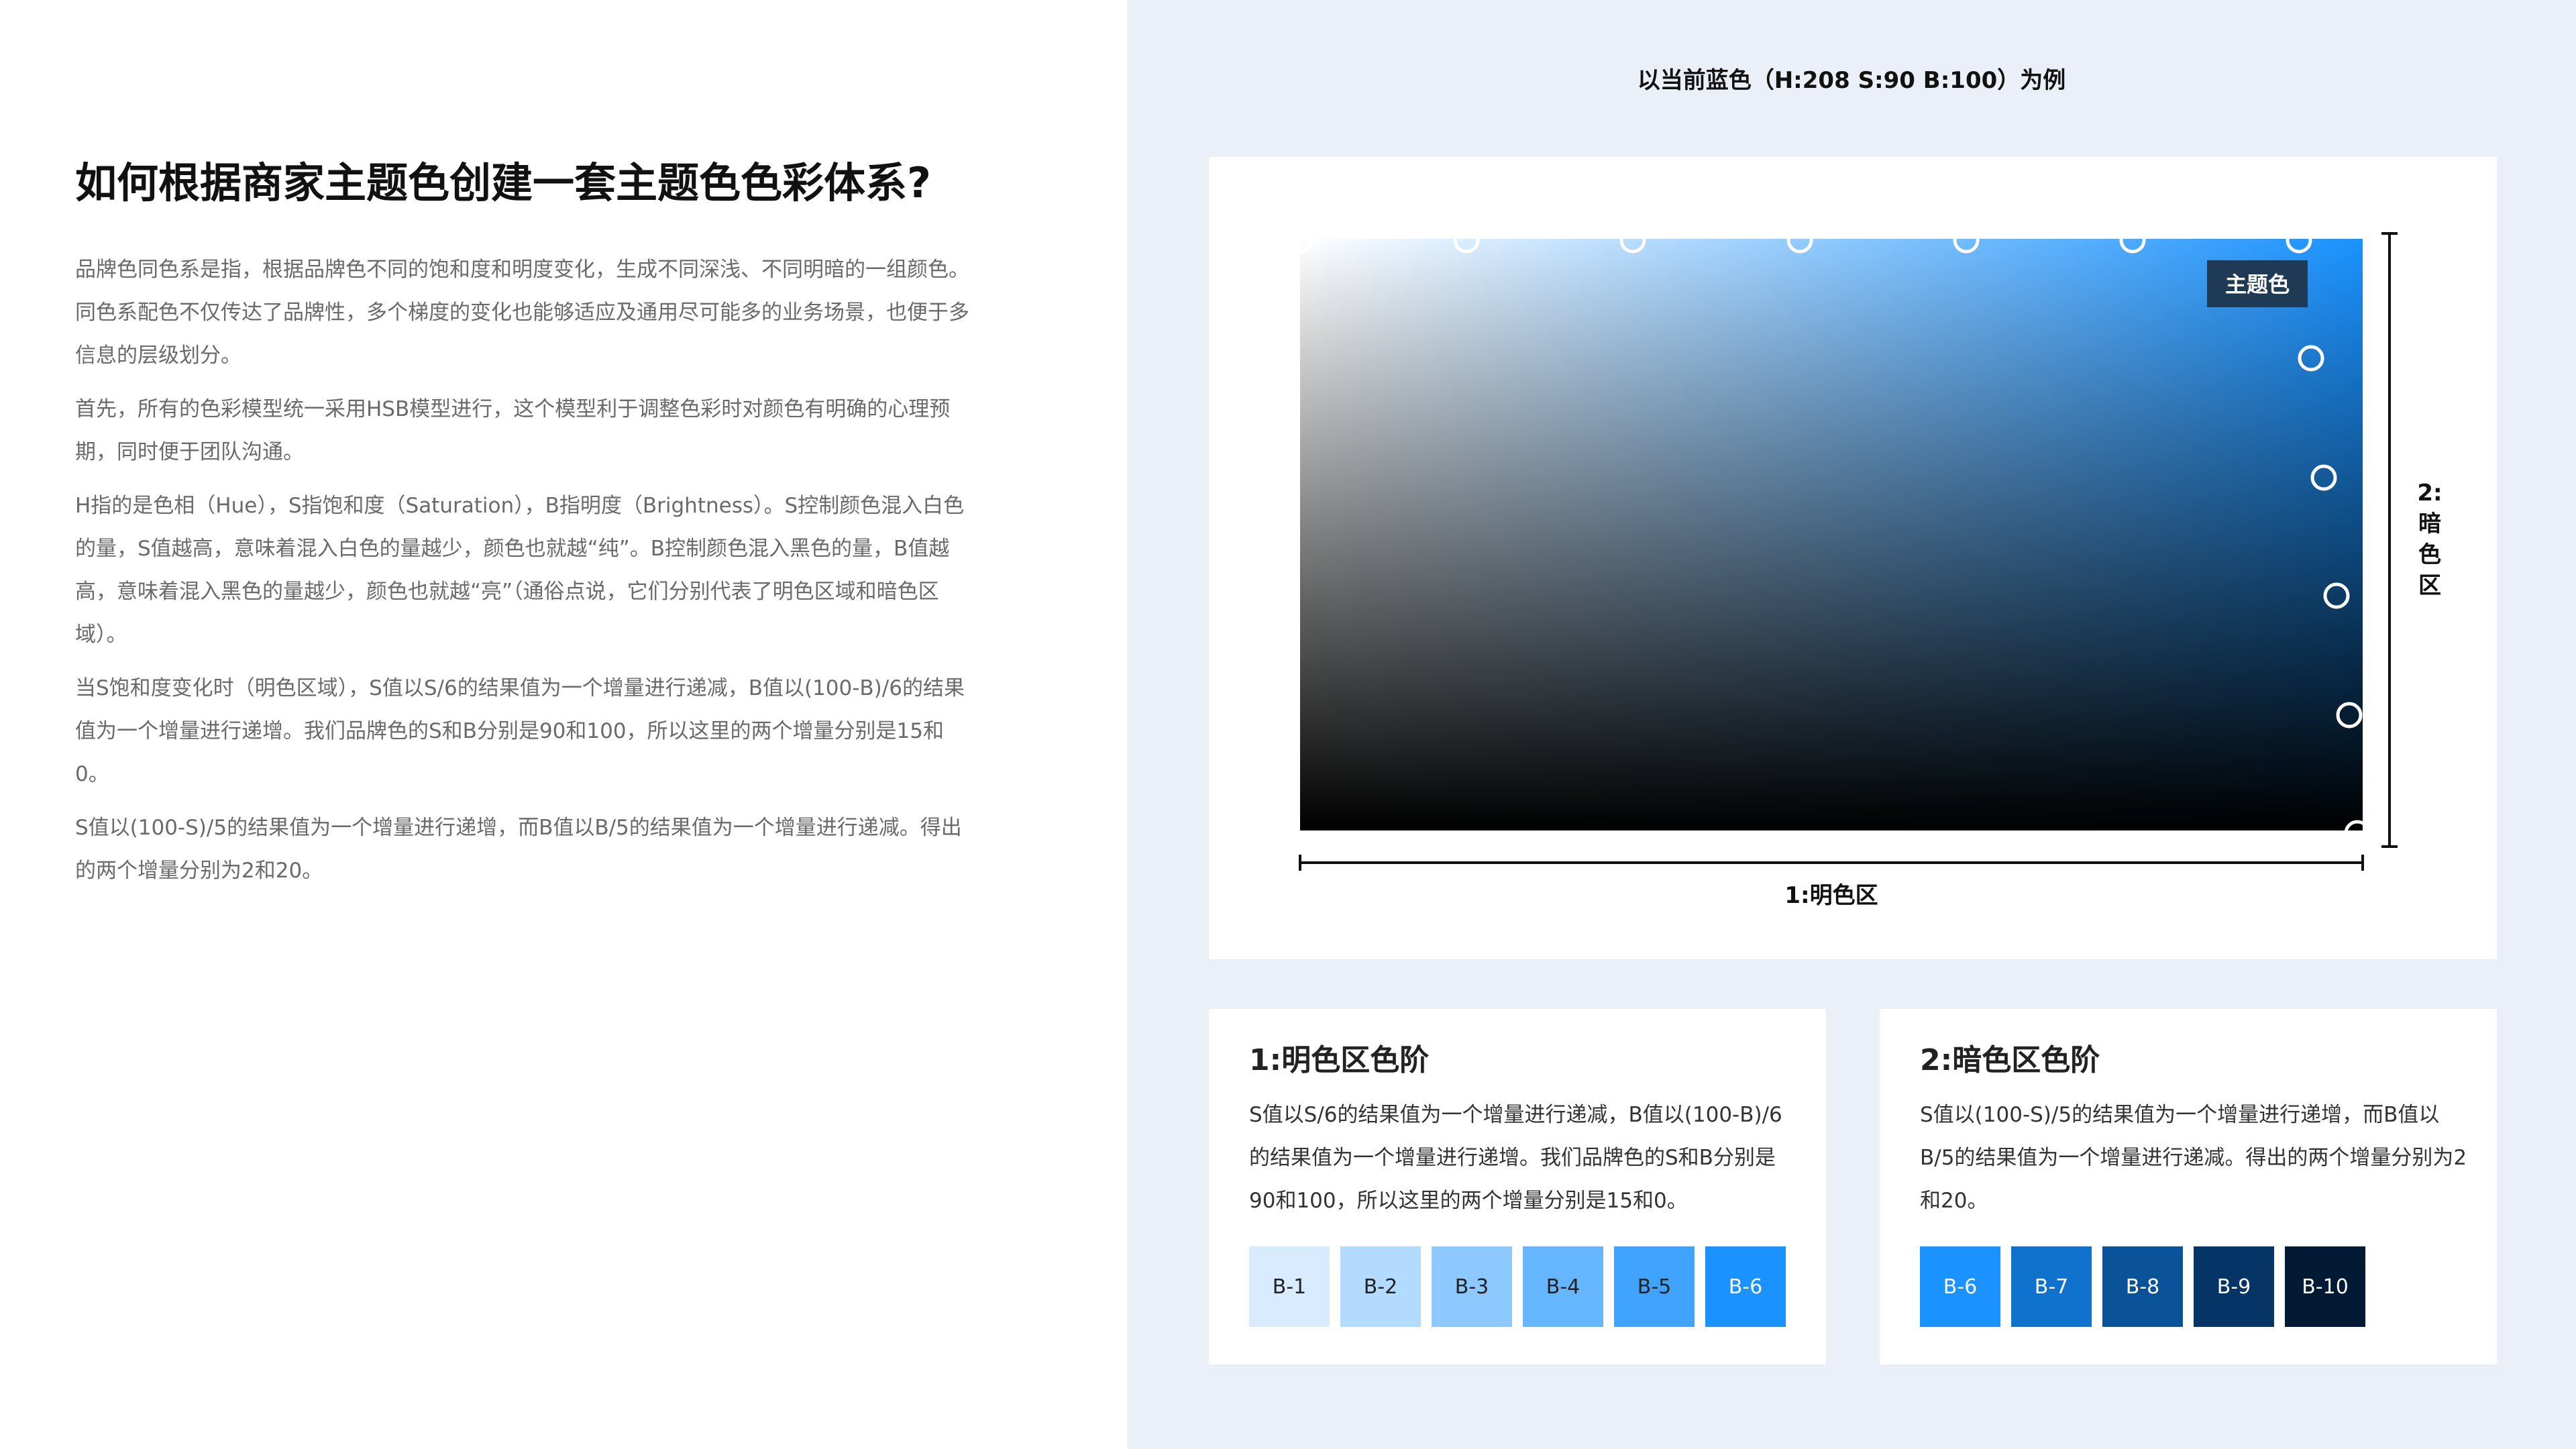 Image resolution: width=2576 pixels, height=1449 pixels. Describe the element at coordinates (2325, 1286) in the screenshot. I see `dark-swatch-b-10: B-10` at that location.